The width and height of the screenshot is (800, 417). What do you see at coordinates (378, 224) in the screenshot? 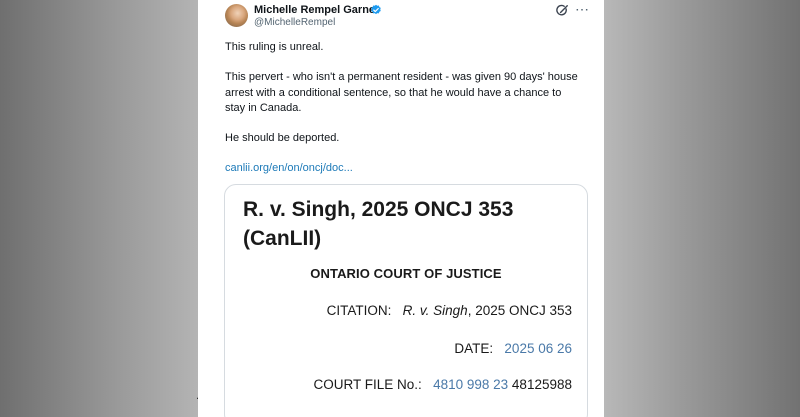
I see `case-title: R. v. Singh, 2025 ONCJ 353 (CanLII)` at bounding box center [378, 224].